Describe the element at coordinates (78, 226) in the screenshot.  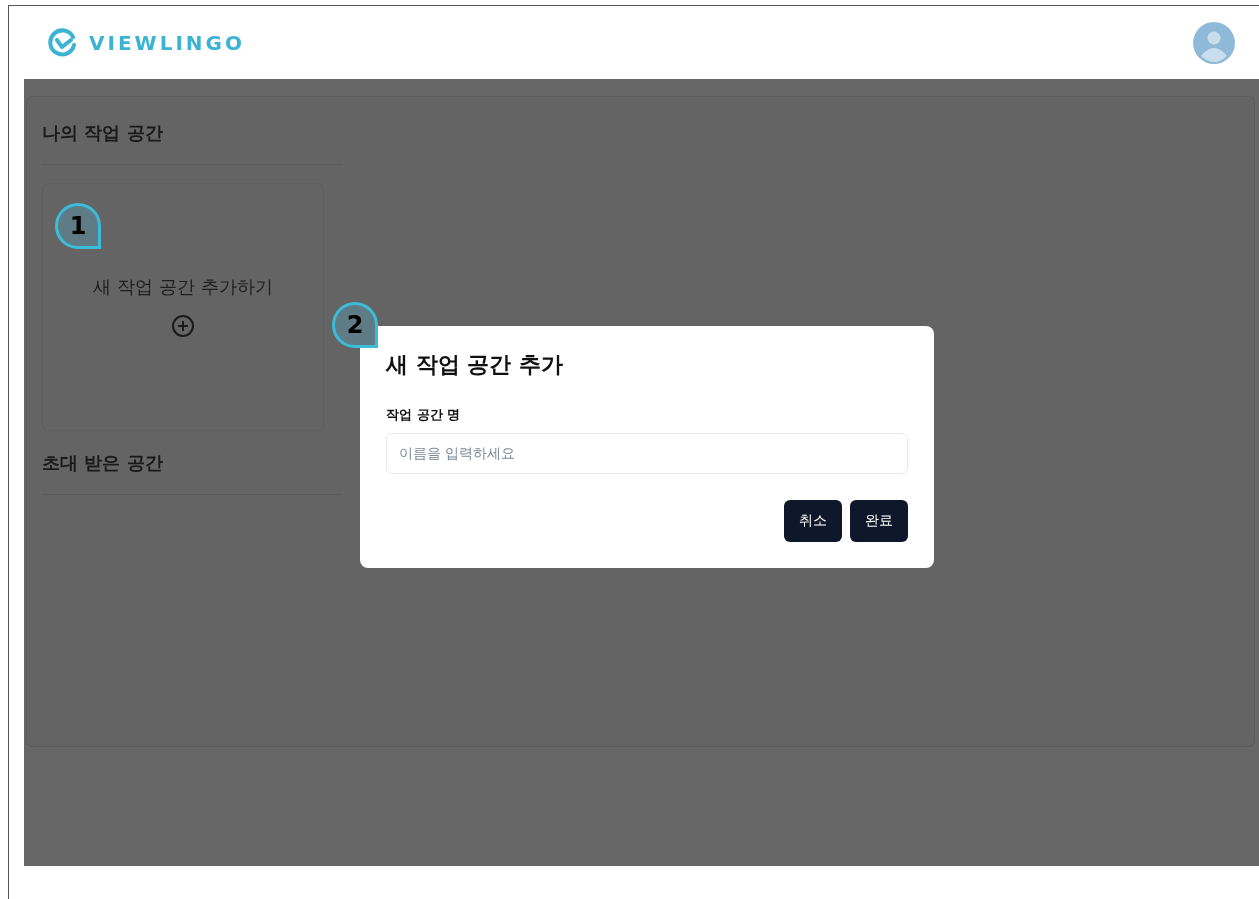
I see `step-marker: 1` at that location.